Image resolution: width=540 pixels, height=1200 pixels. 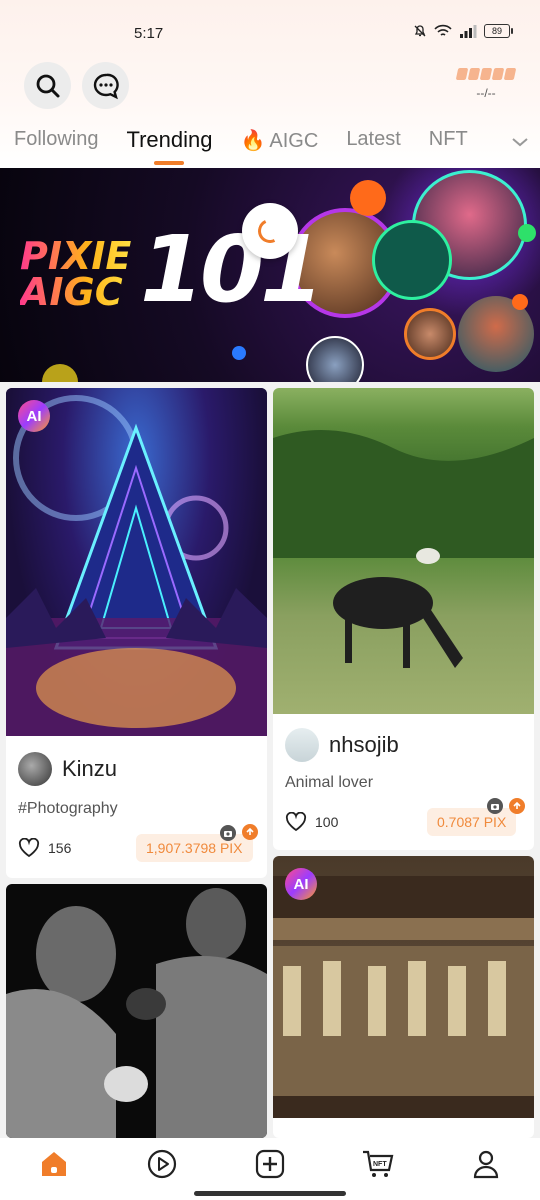 I want to click on tab-latest: Latest, so click(x=373, y=139).